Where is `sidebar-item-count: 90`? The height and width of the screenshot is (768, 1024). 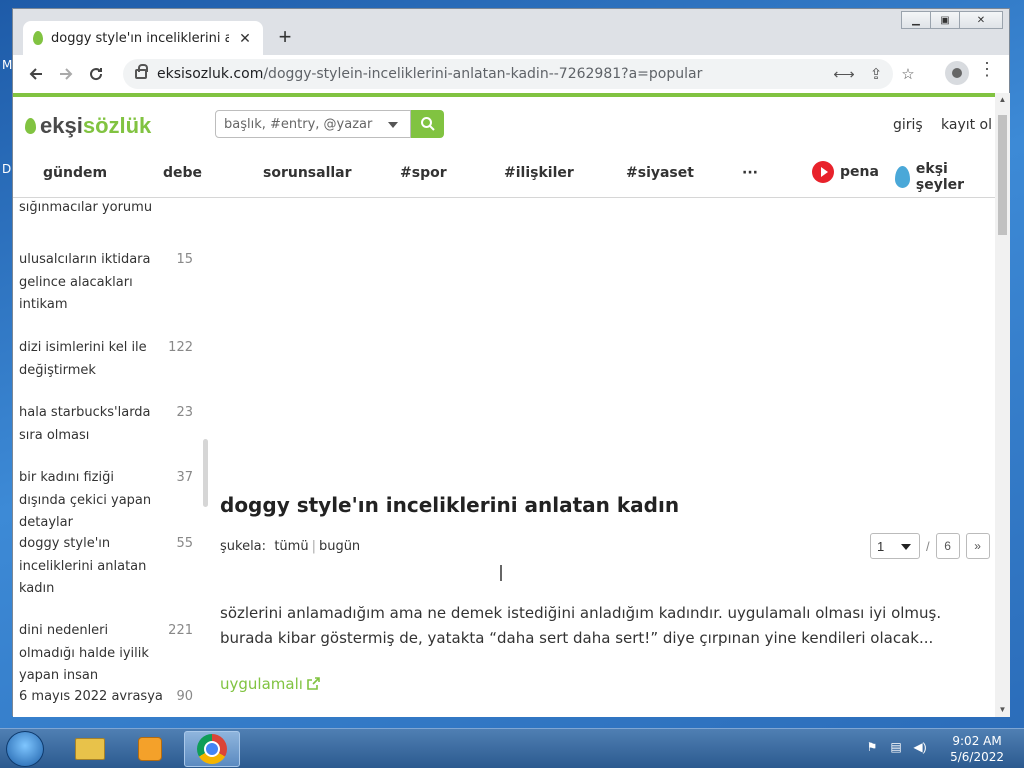
sidebar-item-count: 90 is located at coordinates (184, 696).